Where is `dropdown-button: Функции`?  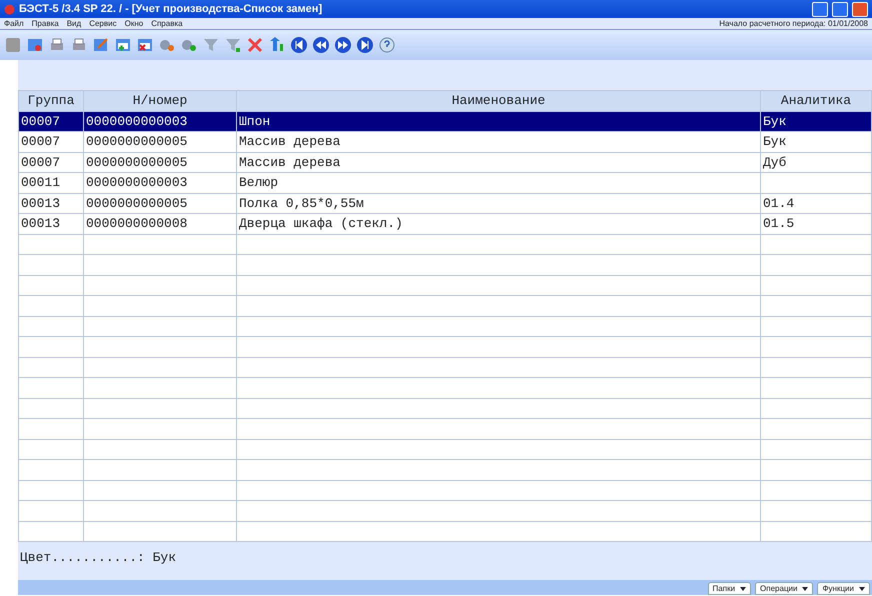 dropdown-button: Функции is located at coordinates (843, 588).